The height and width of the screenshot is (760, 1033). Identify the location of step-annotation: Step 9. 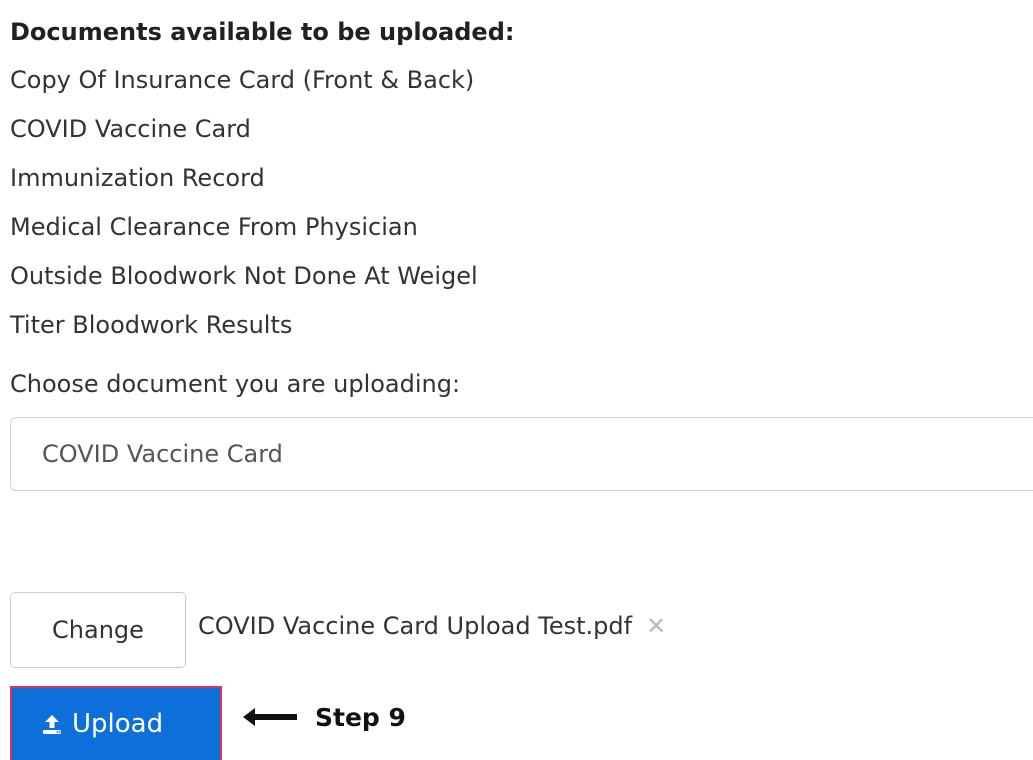
(360, 717).